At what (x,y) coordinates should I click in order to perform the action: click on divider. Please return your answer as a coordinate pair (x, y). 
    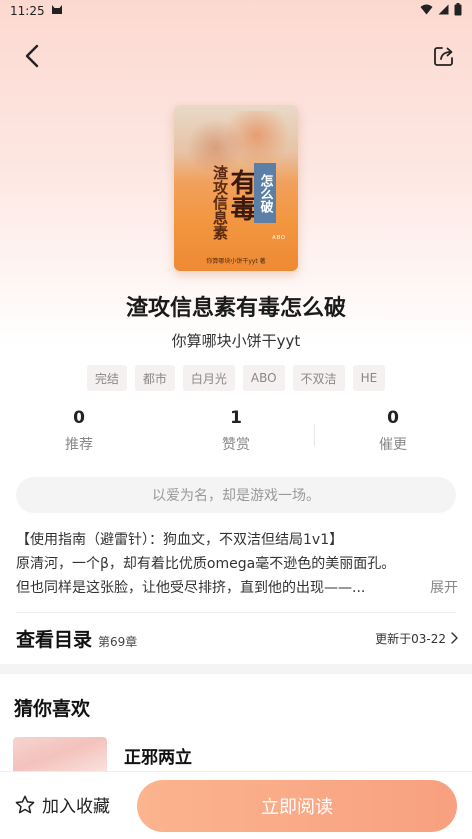
    Looking at the image, I should click on (236, 612).